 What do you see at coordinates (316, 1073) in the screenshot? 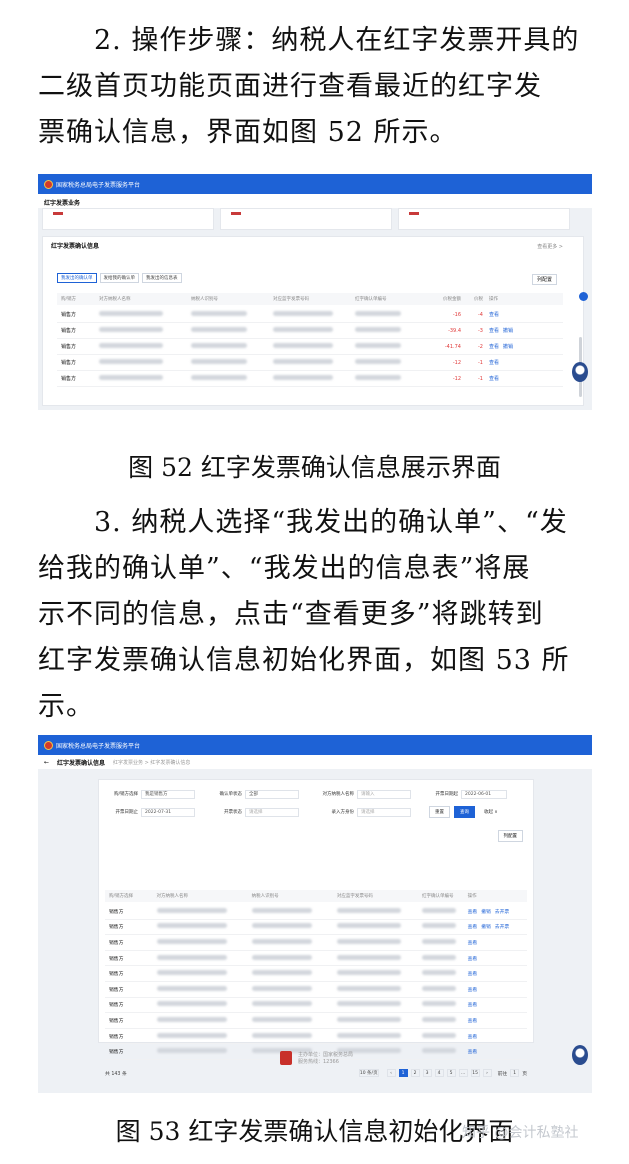
I see `pagination: 共 143 条 10 条/页 ‹ 1 2 3 4 5... 15 › 前往 1 页` at bounding box center [316, 1073].